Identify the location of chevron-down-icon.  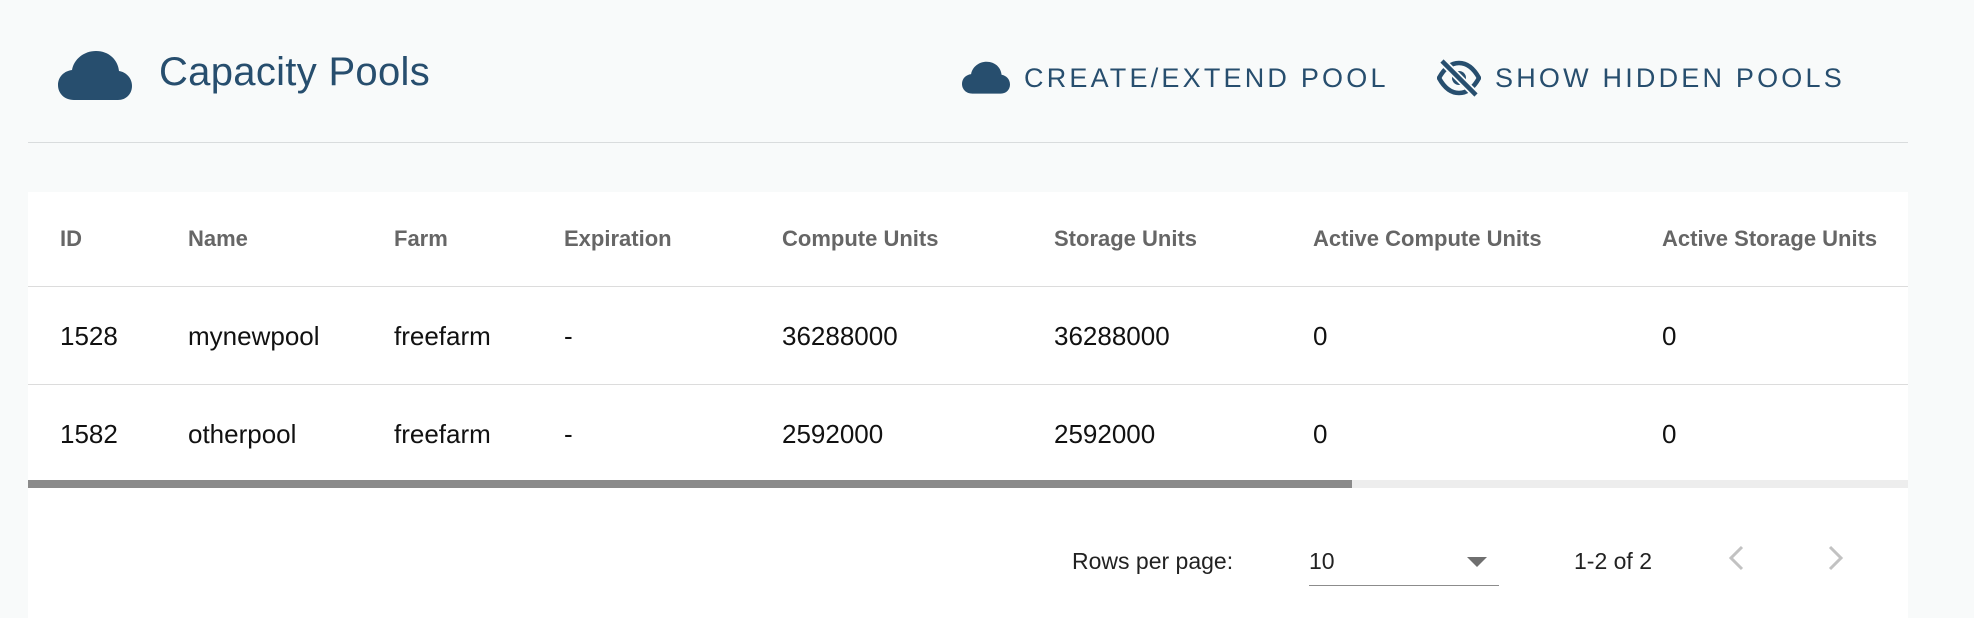
(1477, 562).